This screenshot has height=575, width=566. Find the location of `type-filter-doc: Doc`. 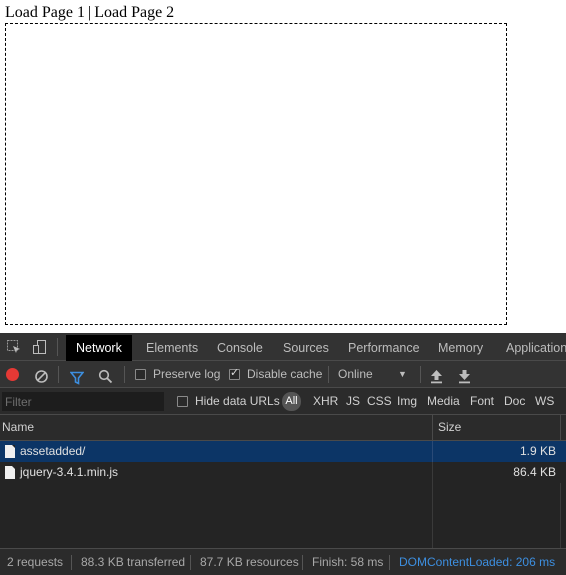

type-filter-doc: Doc is located at coordinates (514, 401).